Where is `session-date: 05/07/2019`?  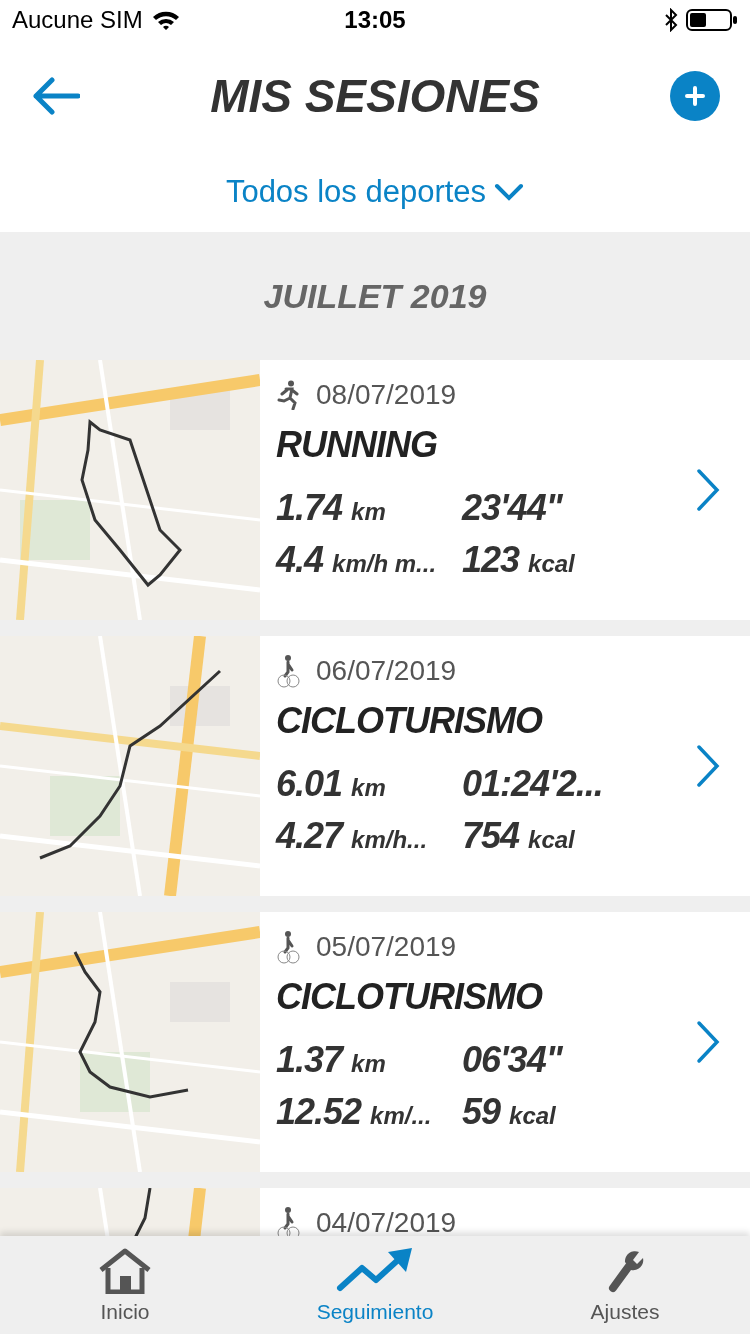
session-date: 05/07/2019 is located at coordinates (386, 947).